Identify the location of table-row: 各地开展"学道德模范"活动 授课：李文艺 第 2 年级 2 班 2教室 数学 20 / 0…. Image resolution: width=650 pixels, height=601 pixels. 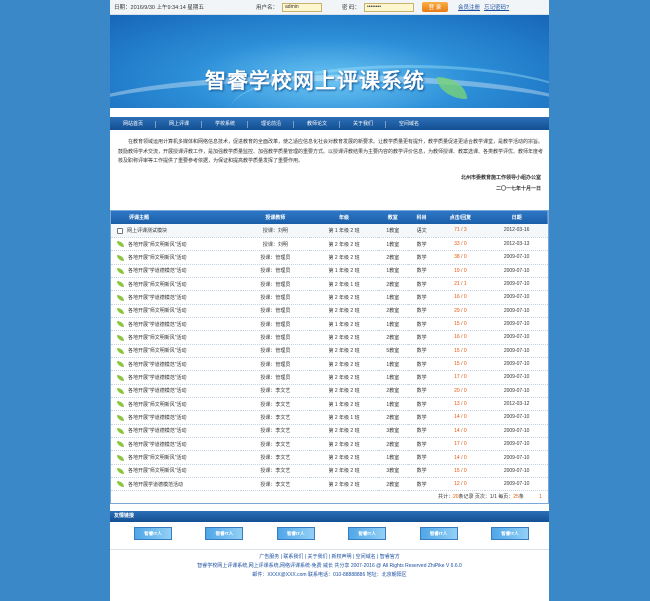
(329, 391).